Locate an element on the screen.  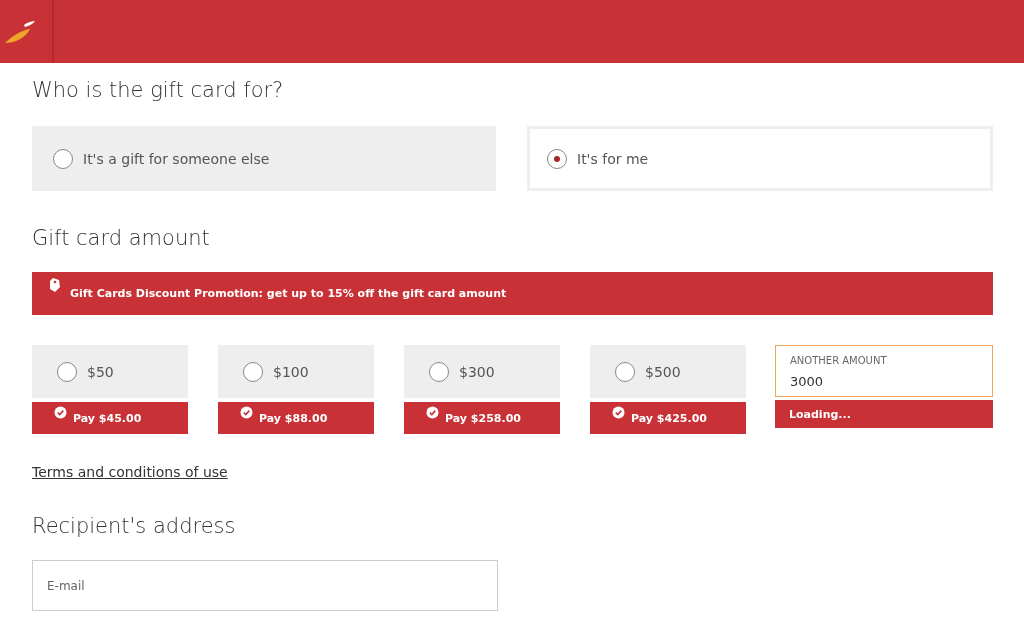
amount-option: $500 is located at coordinates (668, 371).